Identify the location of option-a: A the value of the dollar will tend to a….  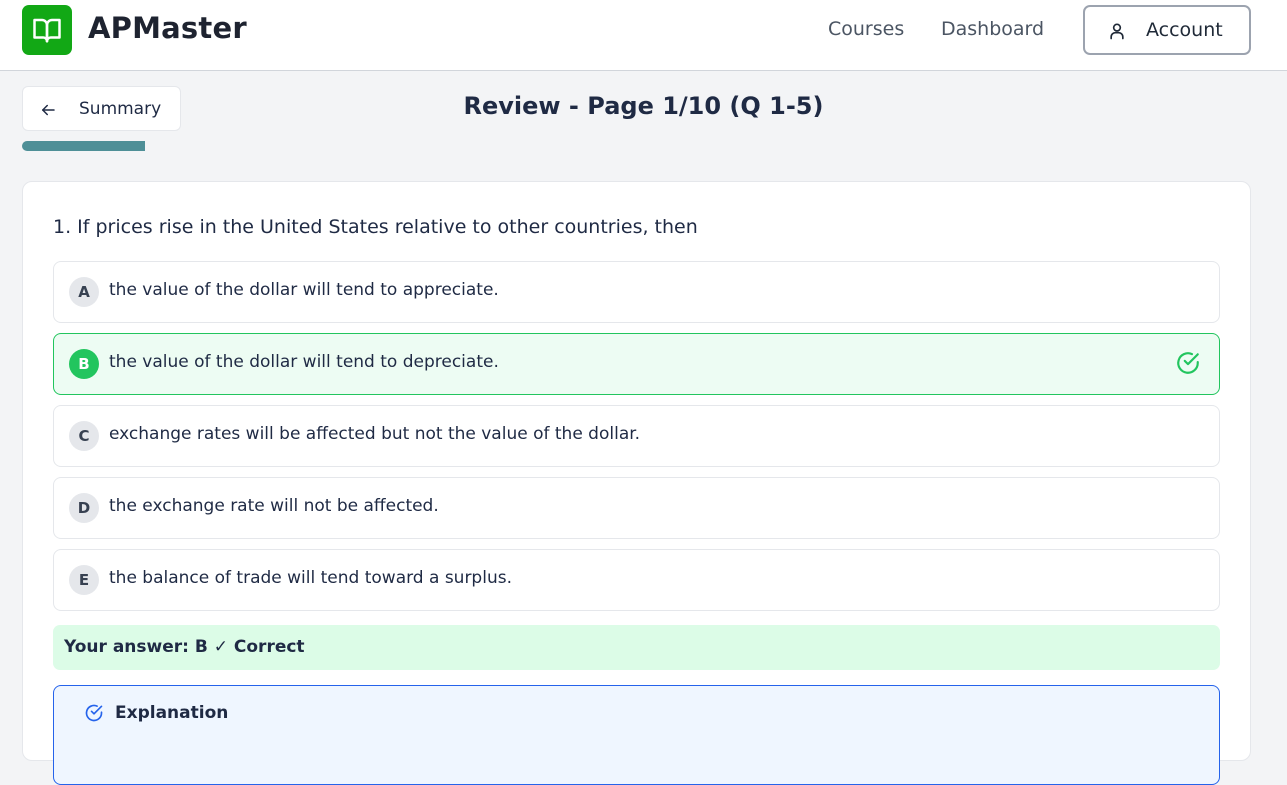
(636, 292).